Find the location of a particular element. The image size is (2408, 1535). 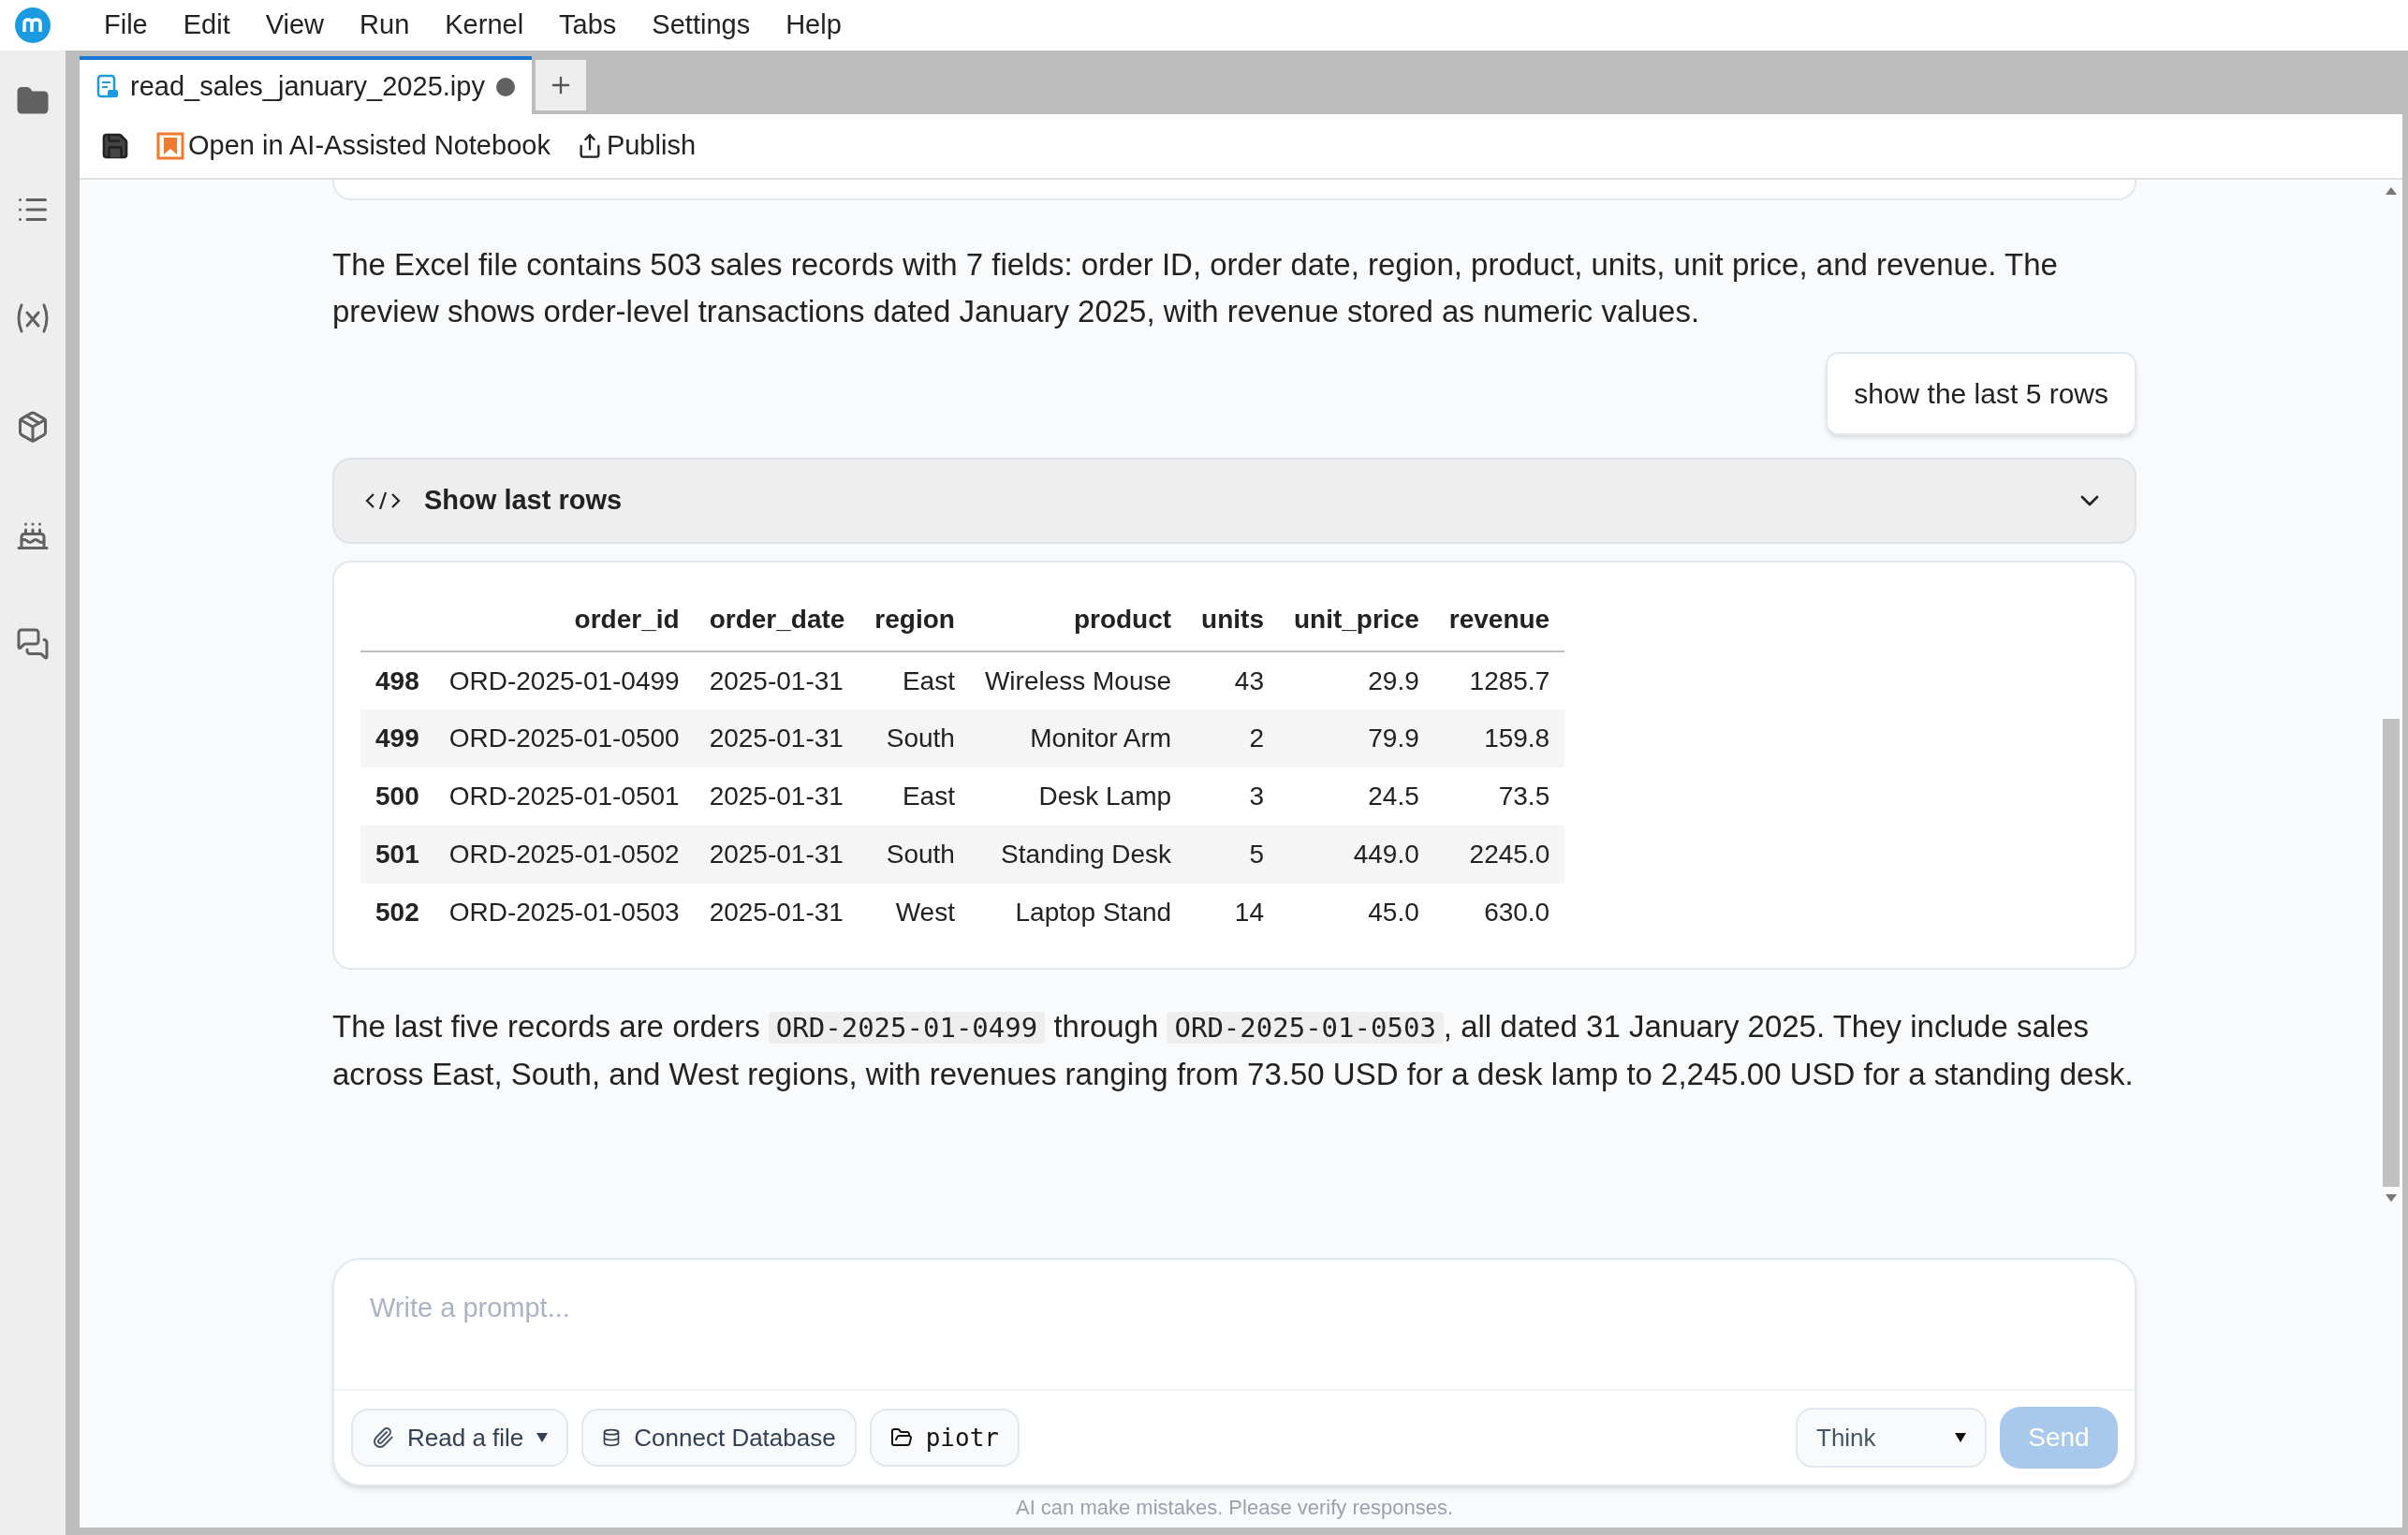

table-cell: 79.9 is located at coordinates (1393, 738).